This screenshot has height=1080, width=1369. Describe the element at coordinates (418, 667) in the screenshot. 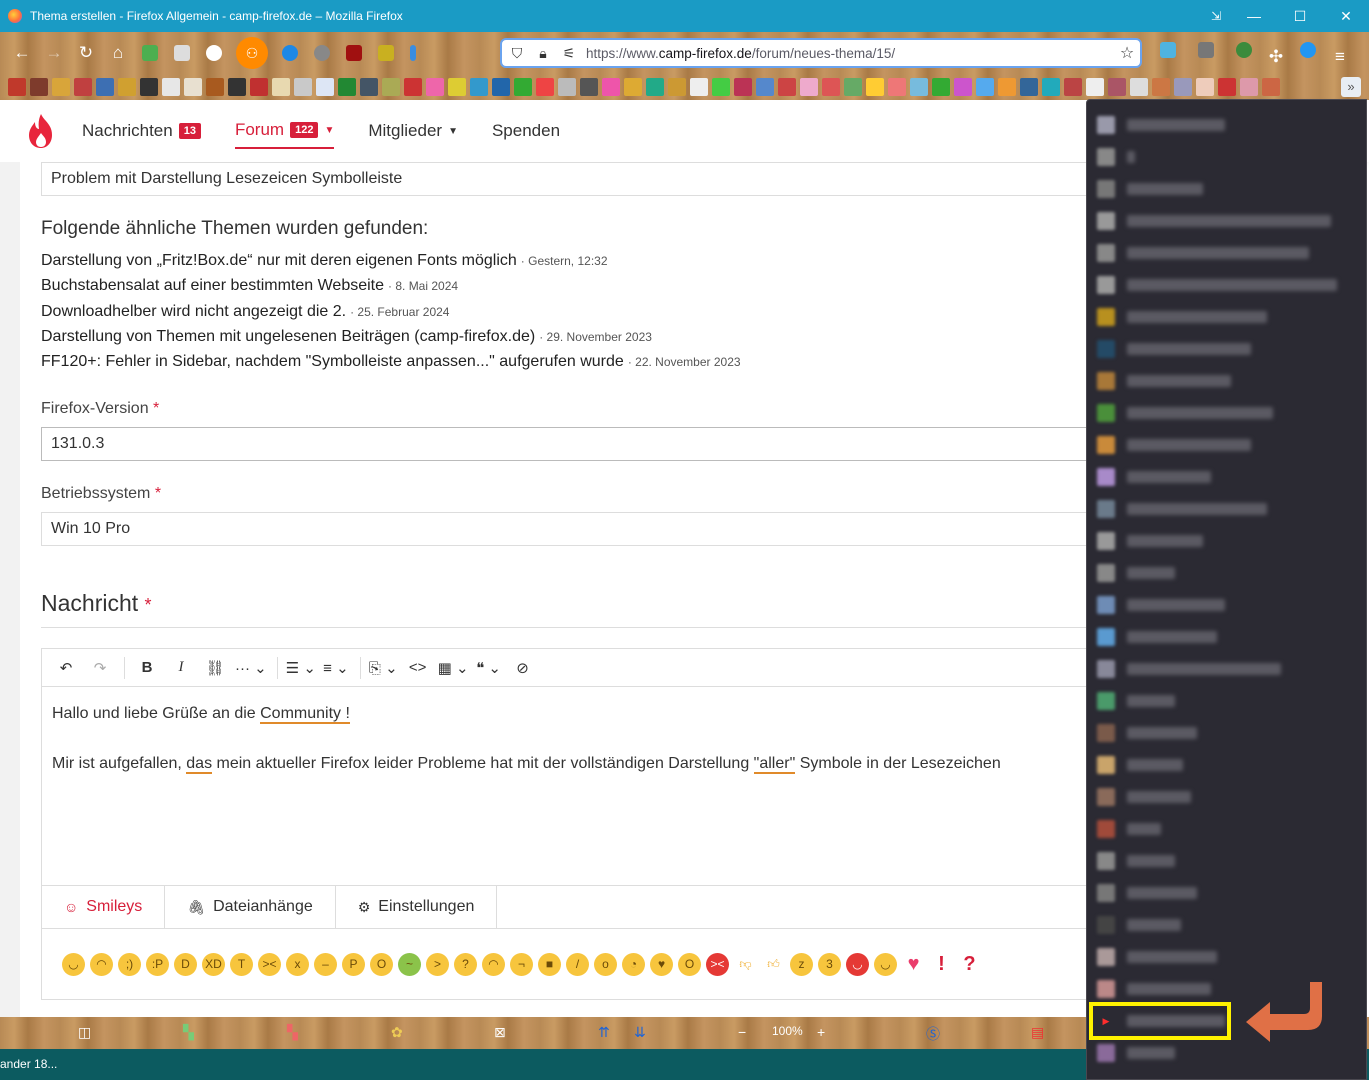

I see `code-icon: <>` at that location.